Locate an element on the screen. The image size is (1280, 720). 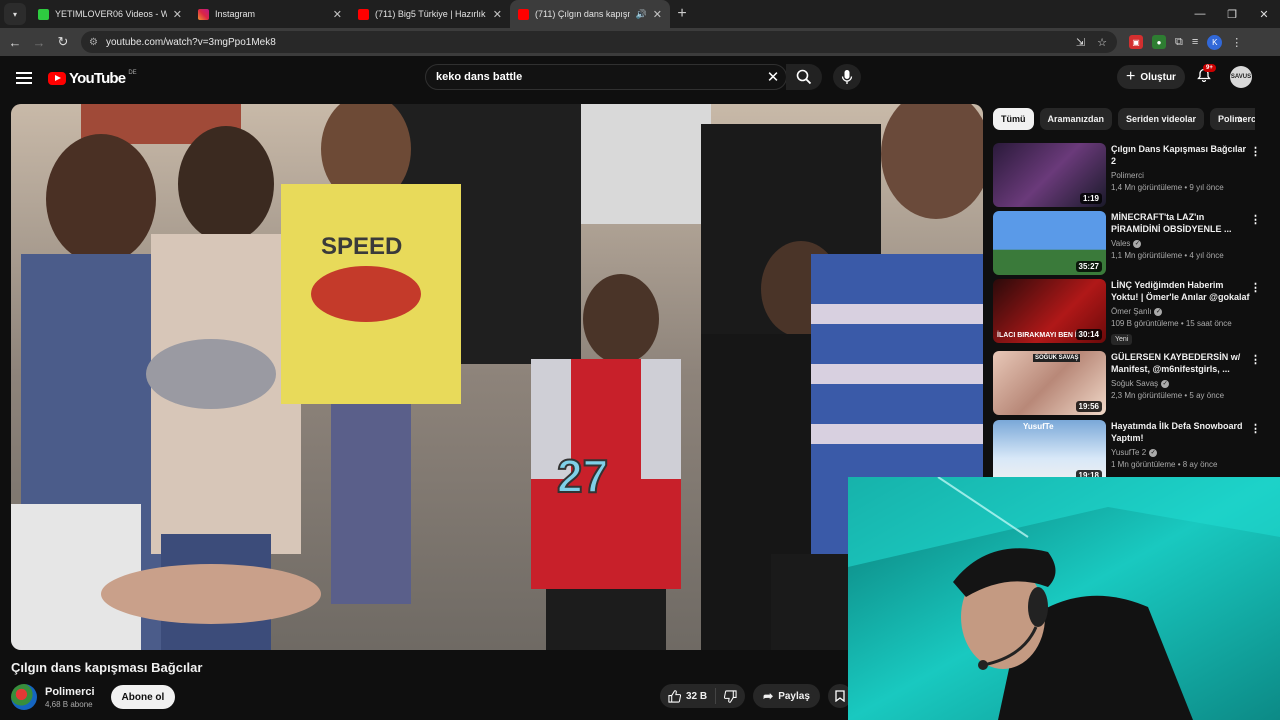
recommendation-title: Çılgın Dans Kapışması Bağcılar 2 is located at coordinates (1181, 155).